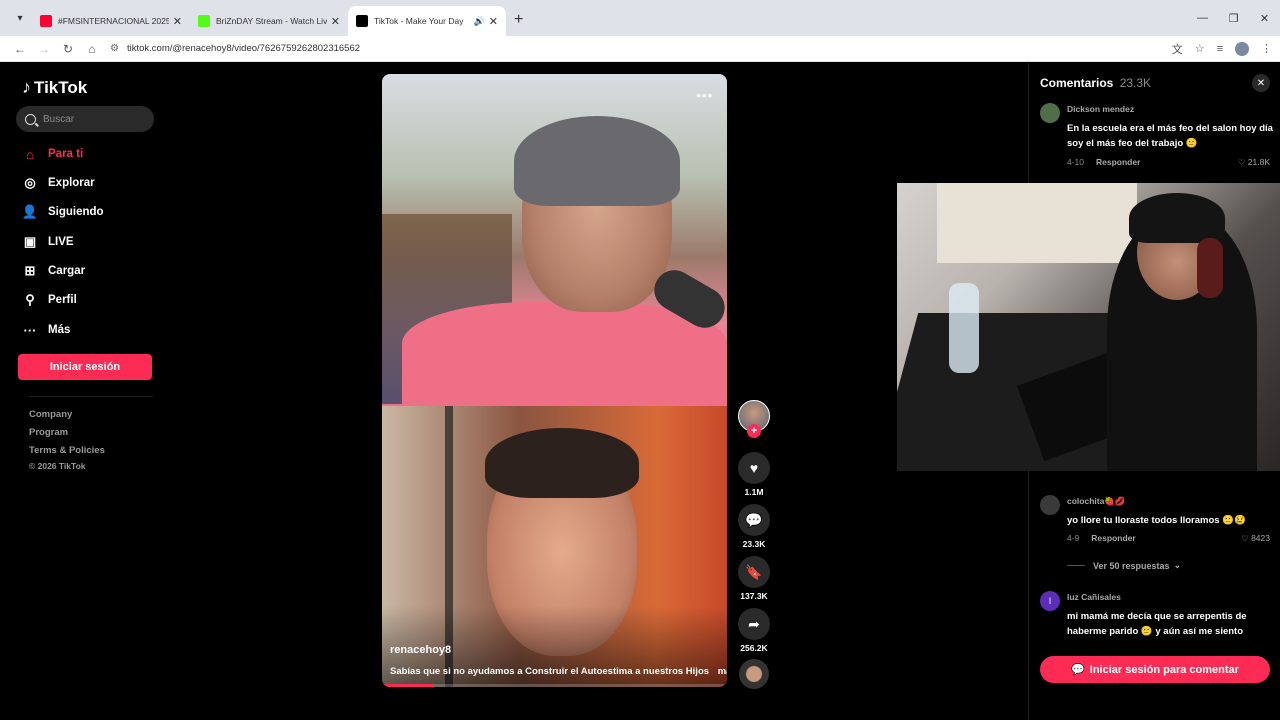 The width and height of the screenshot is (1280, 720). What do you see at coordinates (114, 48) in the screenshot?
I see `site-settings-icon: ⚙` at bounding box center [114, 48].